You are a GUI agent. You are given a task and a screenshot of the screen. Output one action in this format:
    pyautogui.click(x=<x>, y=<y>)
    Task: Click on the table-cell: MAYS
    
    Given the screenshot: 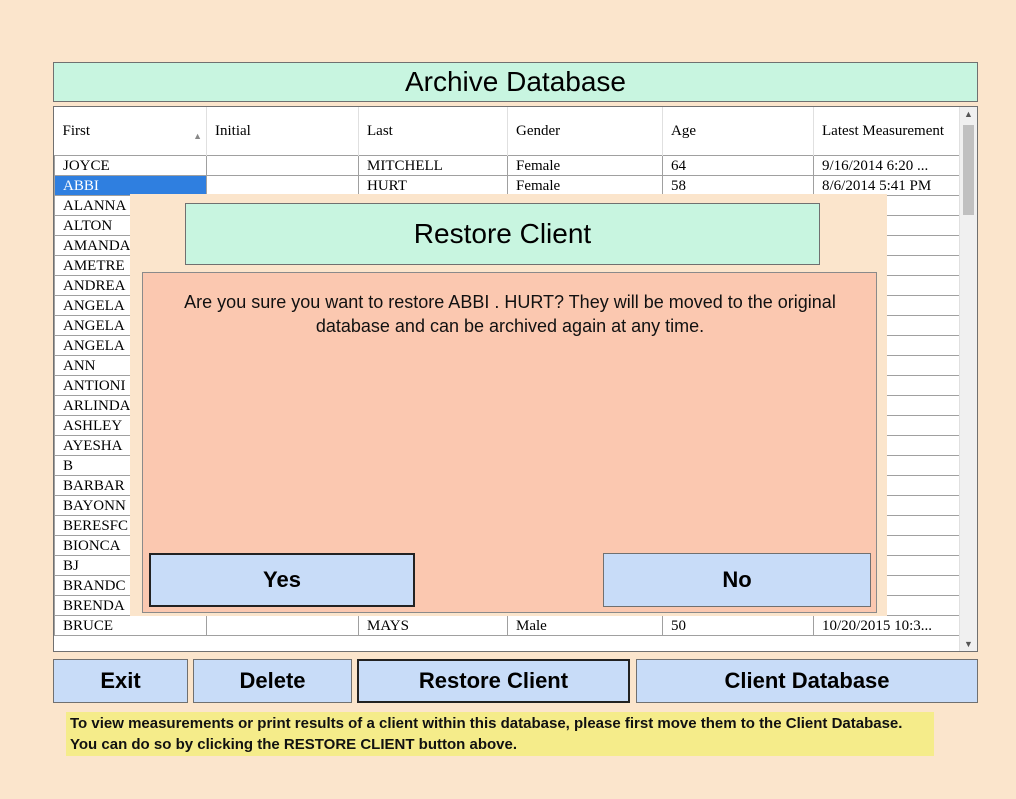 What is the action you would take?
    pyautogui.click(x=433, y=625)
    